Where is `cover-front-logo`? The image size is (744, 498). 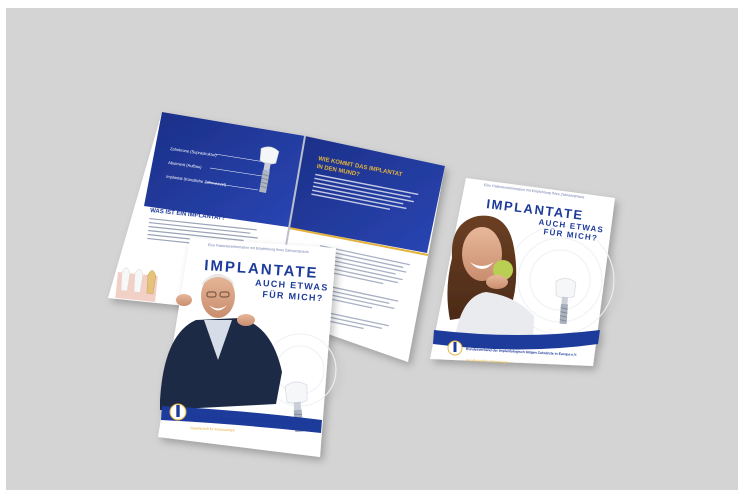 cover-front-logo is located at coordinates (178, 412).